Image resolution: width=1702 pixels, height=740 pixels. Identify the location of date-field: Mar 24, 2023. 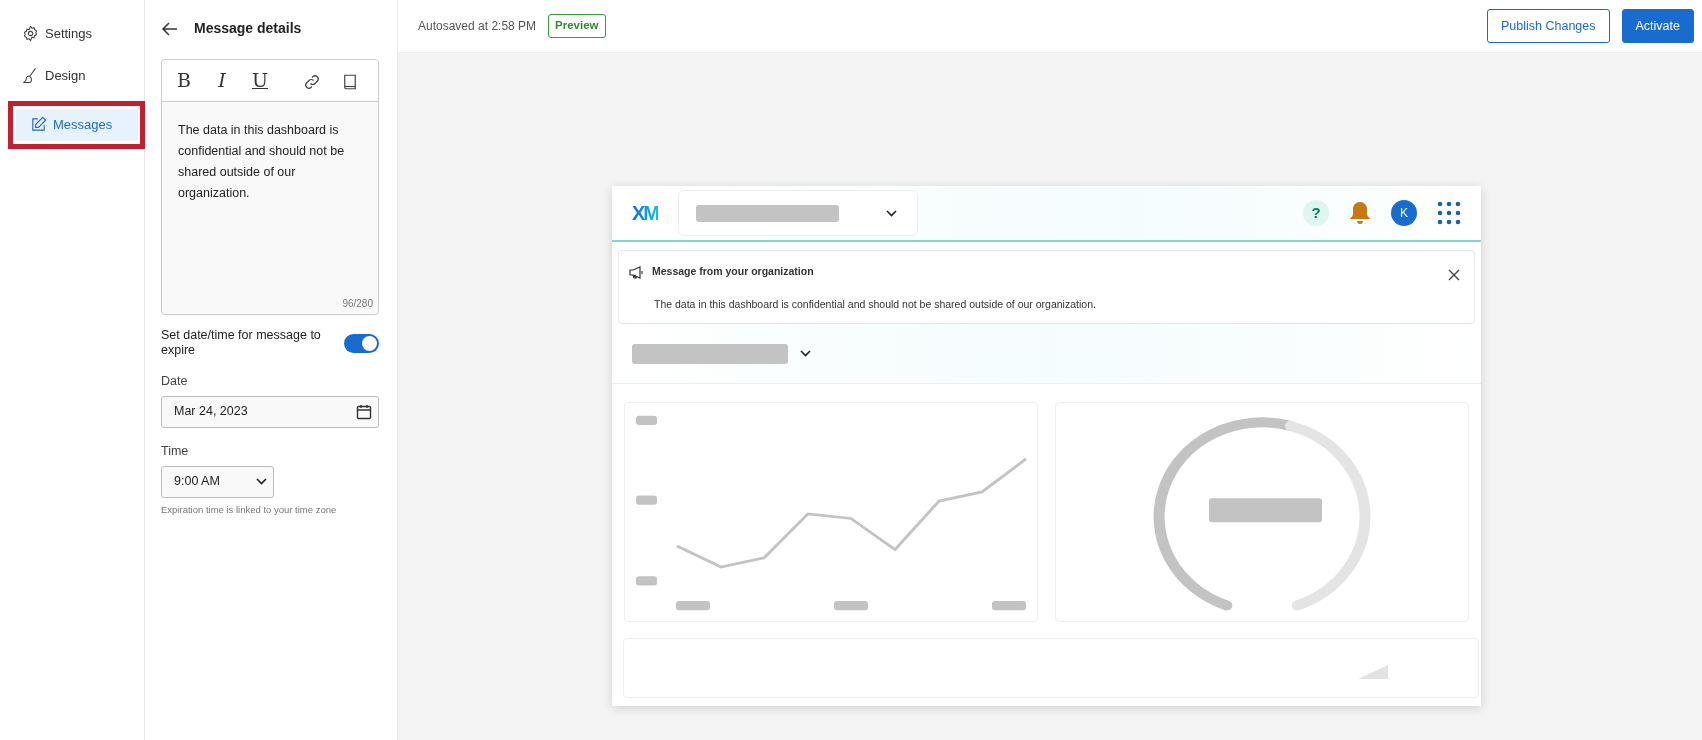
(270, 411).